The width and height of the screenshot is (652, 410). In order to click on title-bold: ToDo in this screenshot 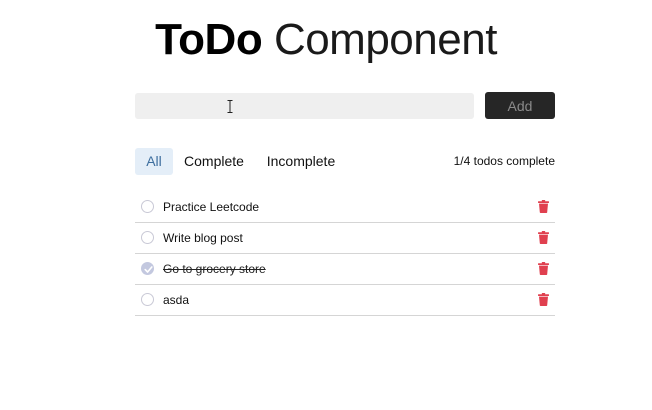, I will do `click(209, 39)`.